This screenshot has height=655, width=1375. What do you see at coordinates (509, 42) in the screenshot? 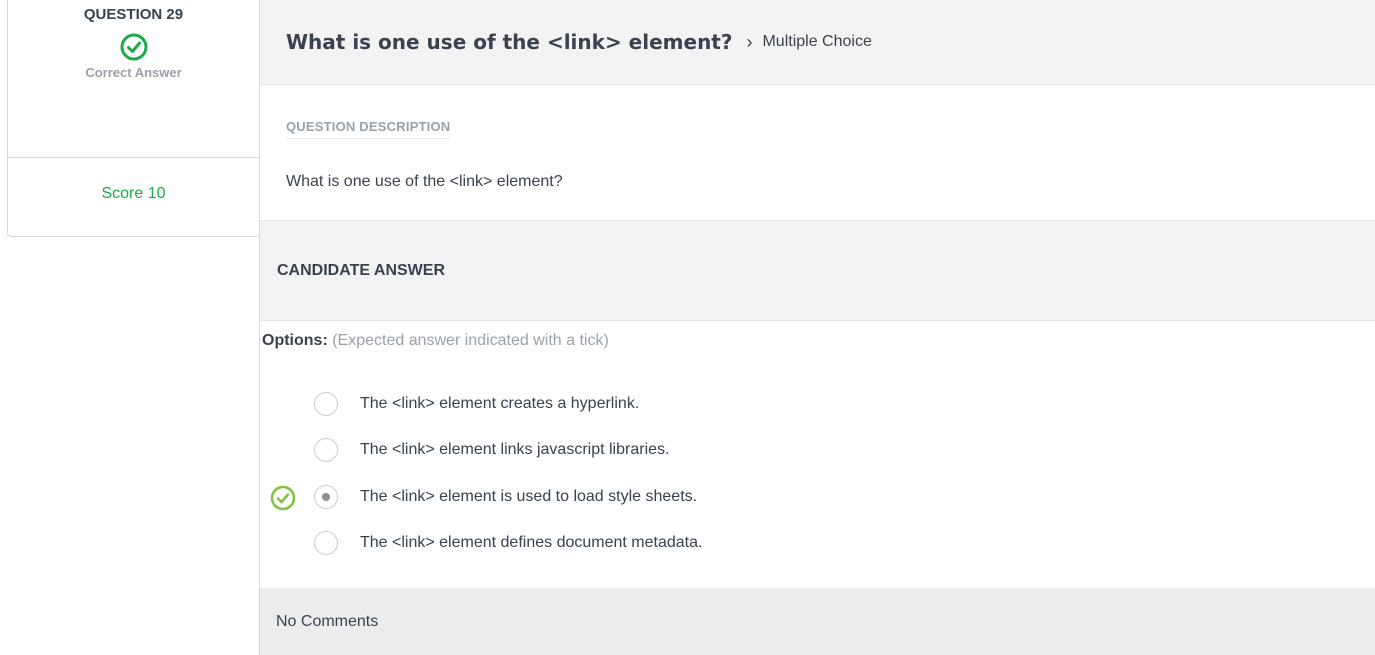
I see `question-title: What is one use of the <link> element?` at bounding box center [509, 42].